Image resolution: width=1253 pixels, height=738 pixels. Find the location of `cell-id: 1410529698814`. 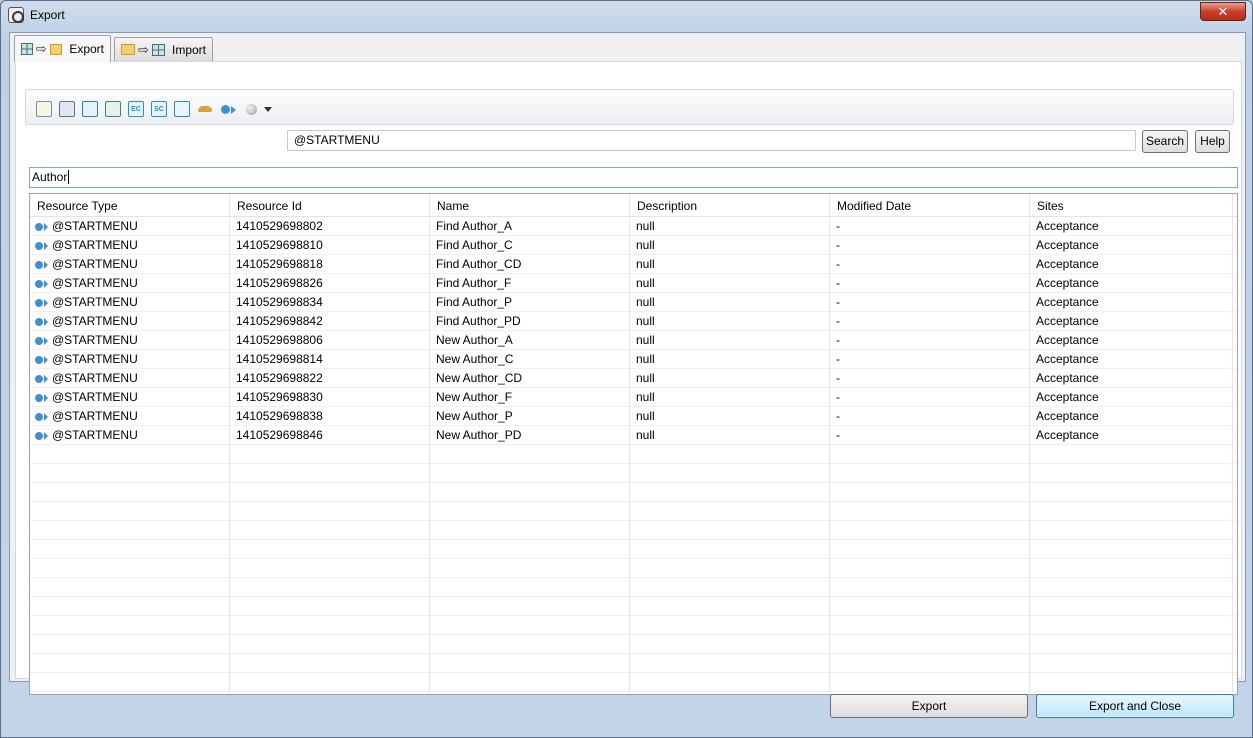

cell-id: 1410529698814 is located at coordinates (330, 359).